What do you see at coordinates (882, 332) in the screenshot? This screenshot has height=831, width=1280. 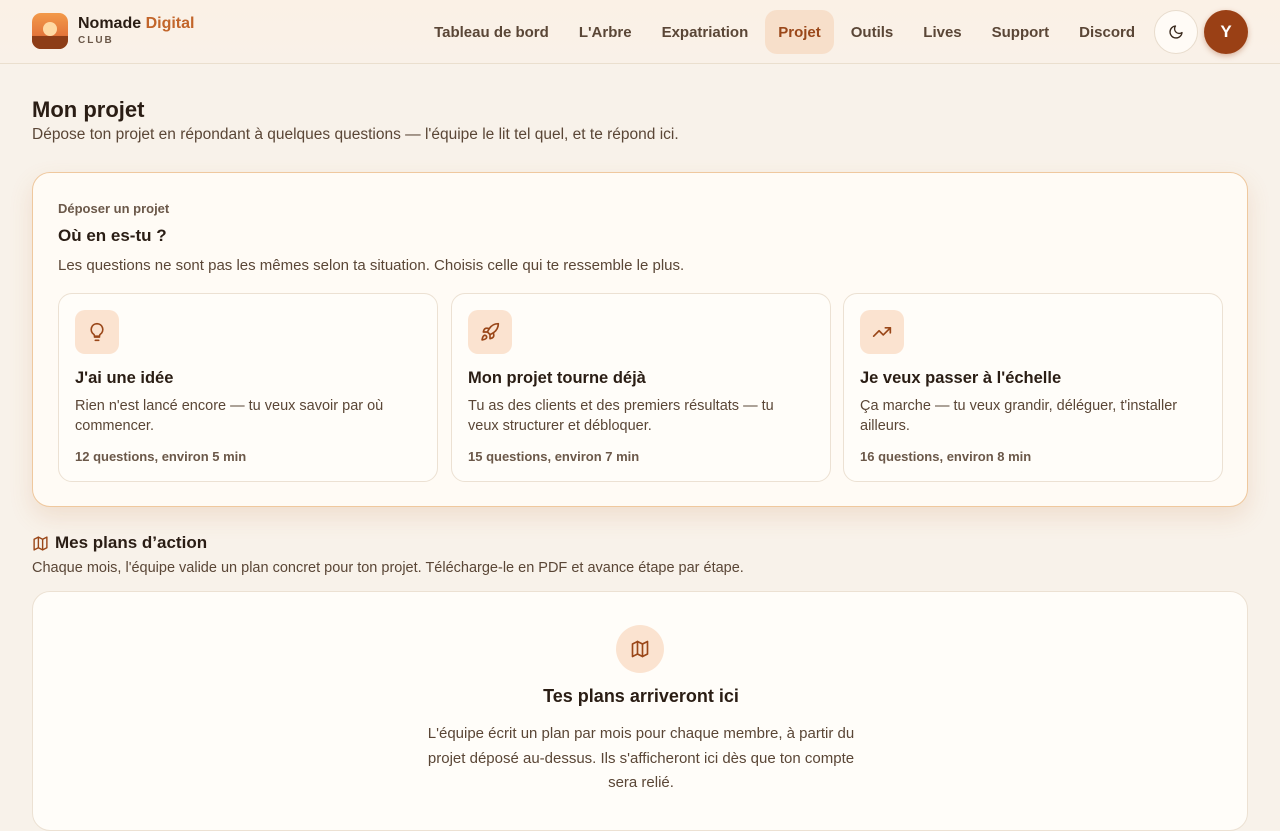 I see `trending-up-icon` at bounding box center [882, 332].